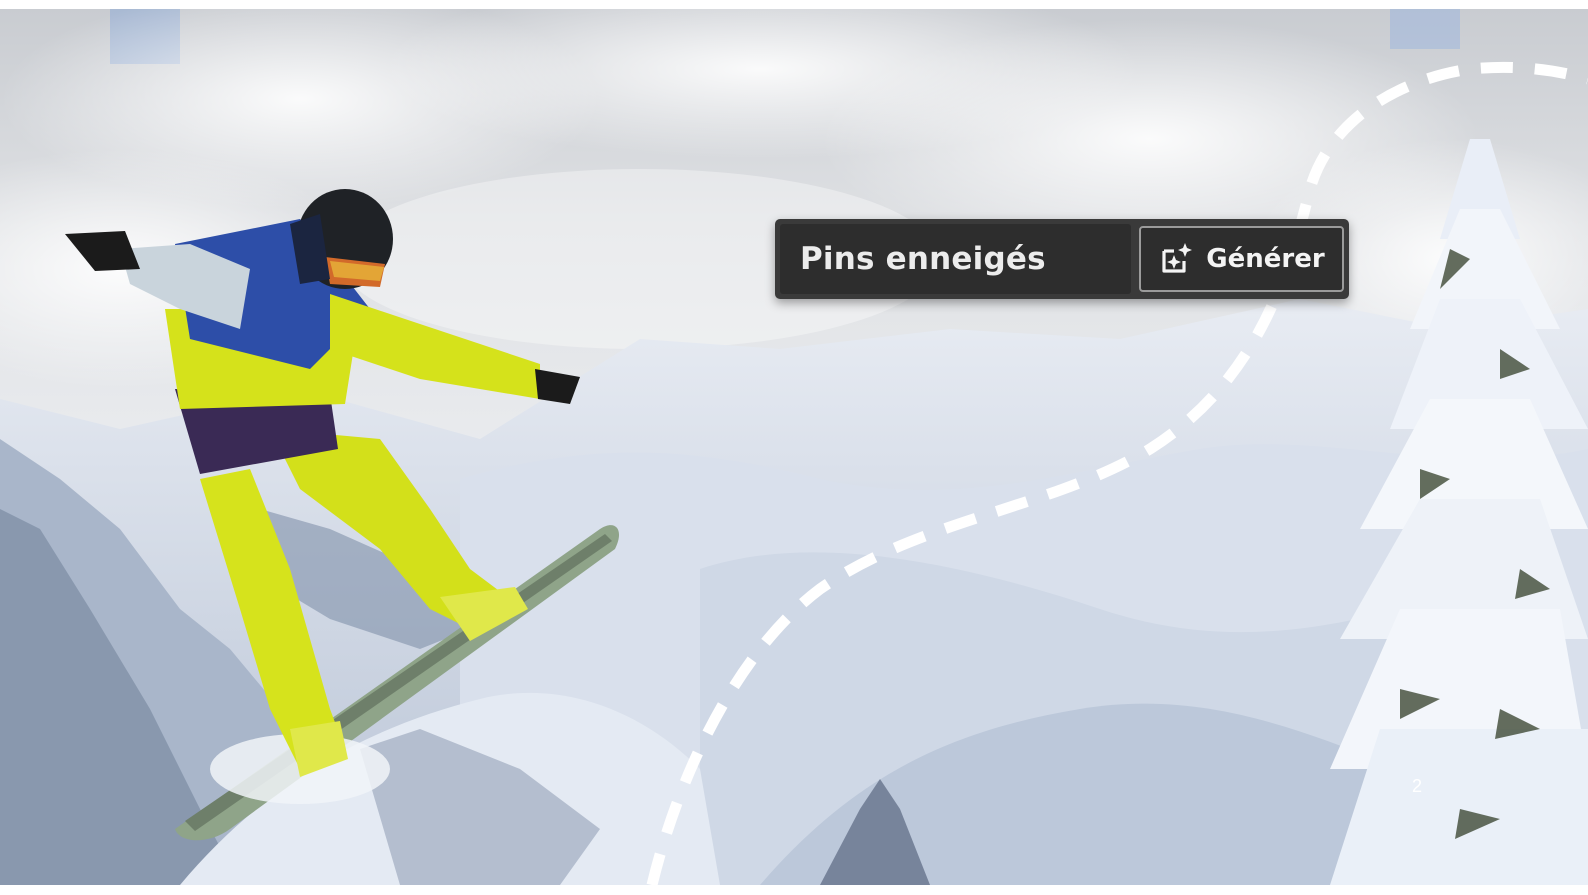  I want to click on prompt-input: Pins enneigés, so click(955, 259).